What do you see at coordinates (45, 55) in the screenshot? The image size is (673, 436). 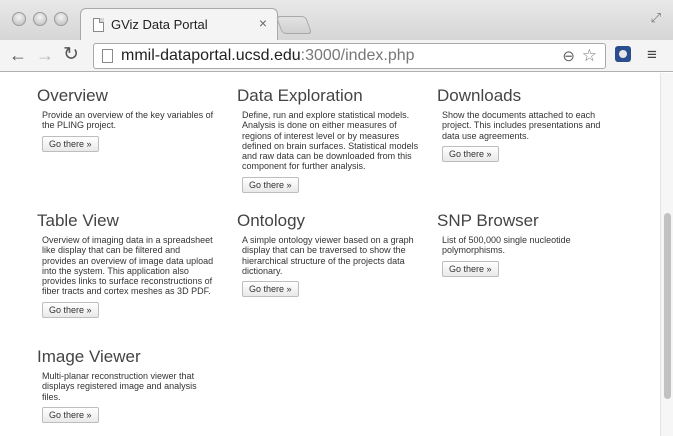 I see `forward-button: →` at bounding box center [45, 55].